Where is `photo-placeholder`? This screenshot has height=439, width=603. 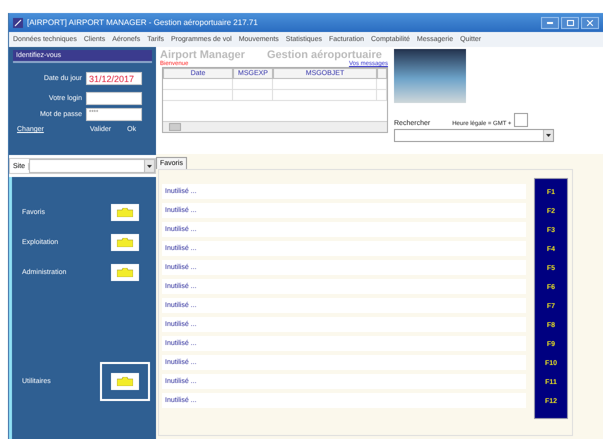
photo-placeholder is located at coordinates (430, 76).